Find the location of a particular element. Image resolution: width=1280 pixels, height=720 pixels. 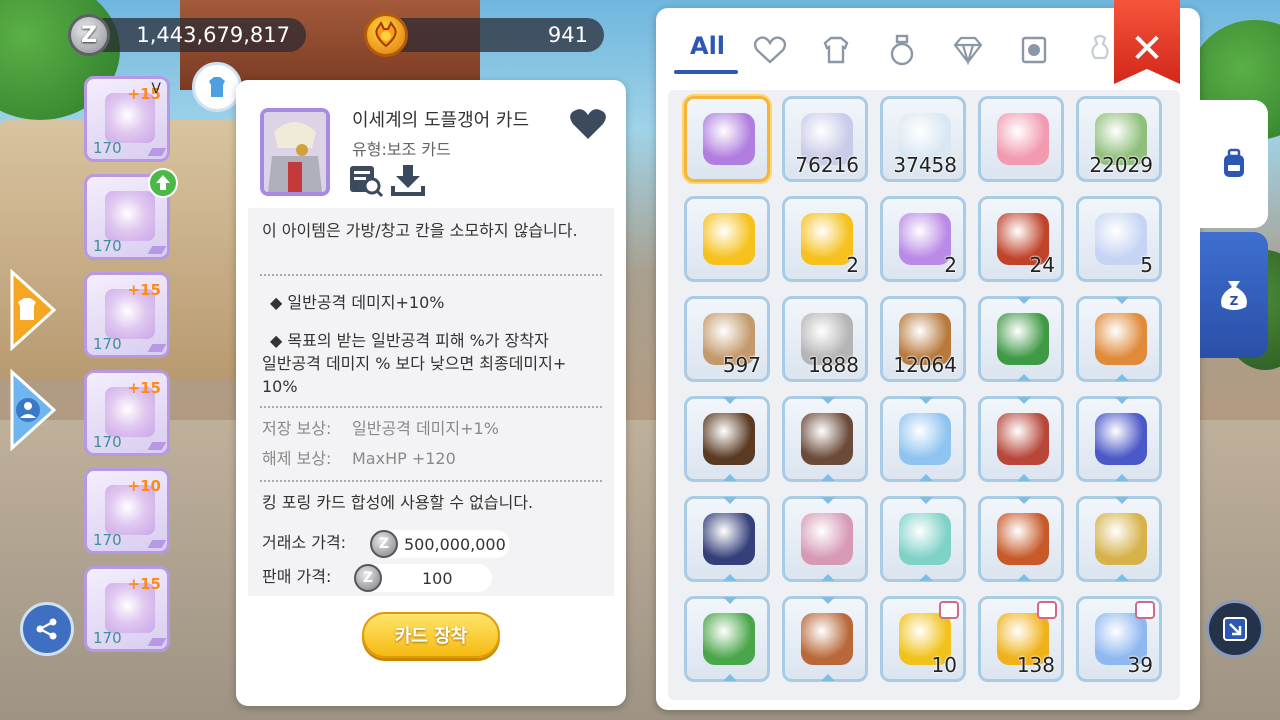

screenshot-button is located at coordinates (1235, 629).